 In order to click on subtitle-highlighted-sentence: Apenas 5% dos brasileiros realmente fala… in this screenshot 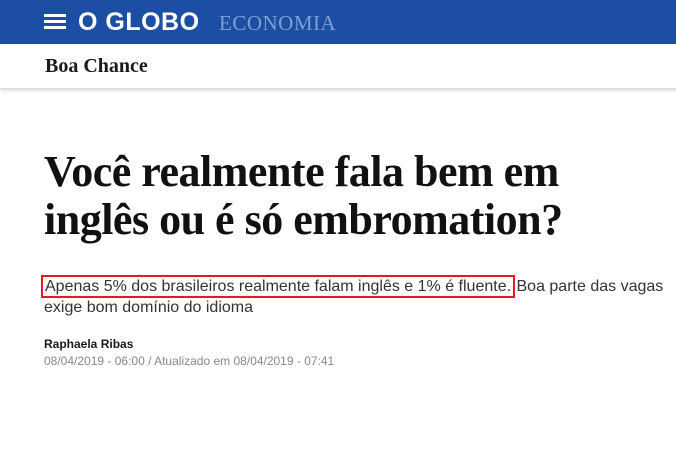, I will do `click(278, 286)`.